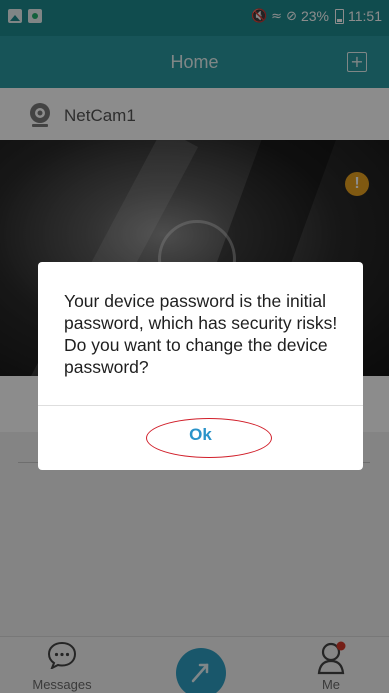 Image resolution: width=389 pixels, height=693 pixels. What do you see at coordinates (200, 435) in the screenshot?
I see `ok-button: Ok` at bounding box center [200, 435].